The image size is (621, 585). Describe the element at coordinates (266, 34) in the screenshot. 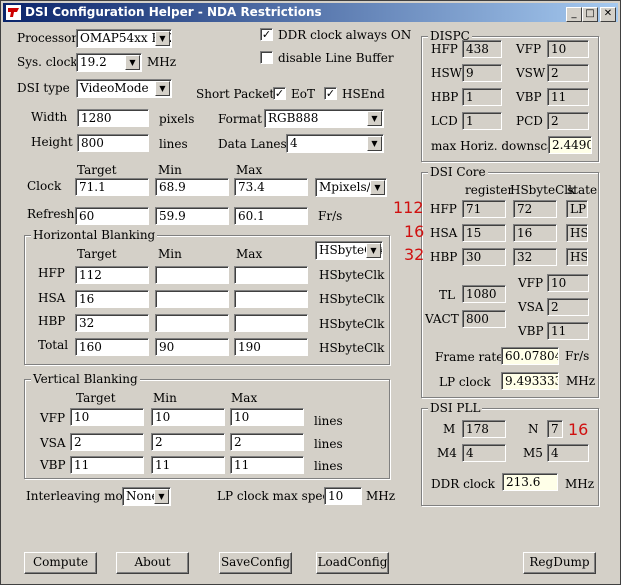

I see `ddr-always-on-checkbox: ✓` at that location.